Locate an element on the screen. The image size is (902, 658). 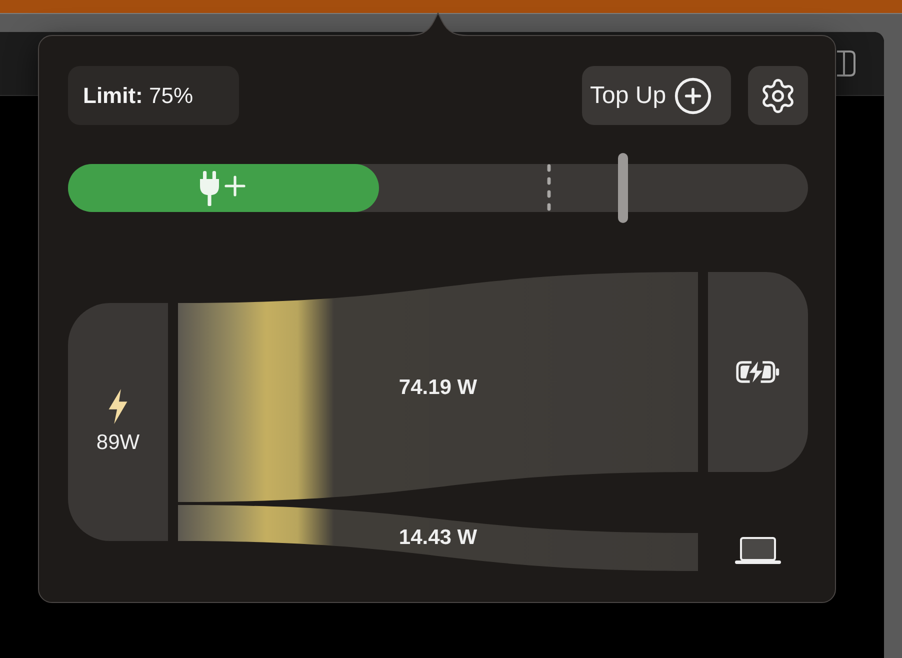
panel-icon is located at coordinates (846, 63).